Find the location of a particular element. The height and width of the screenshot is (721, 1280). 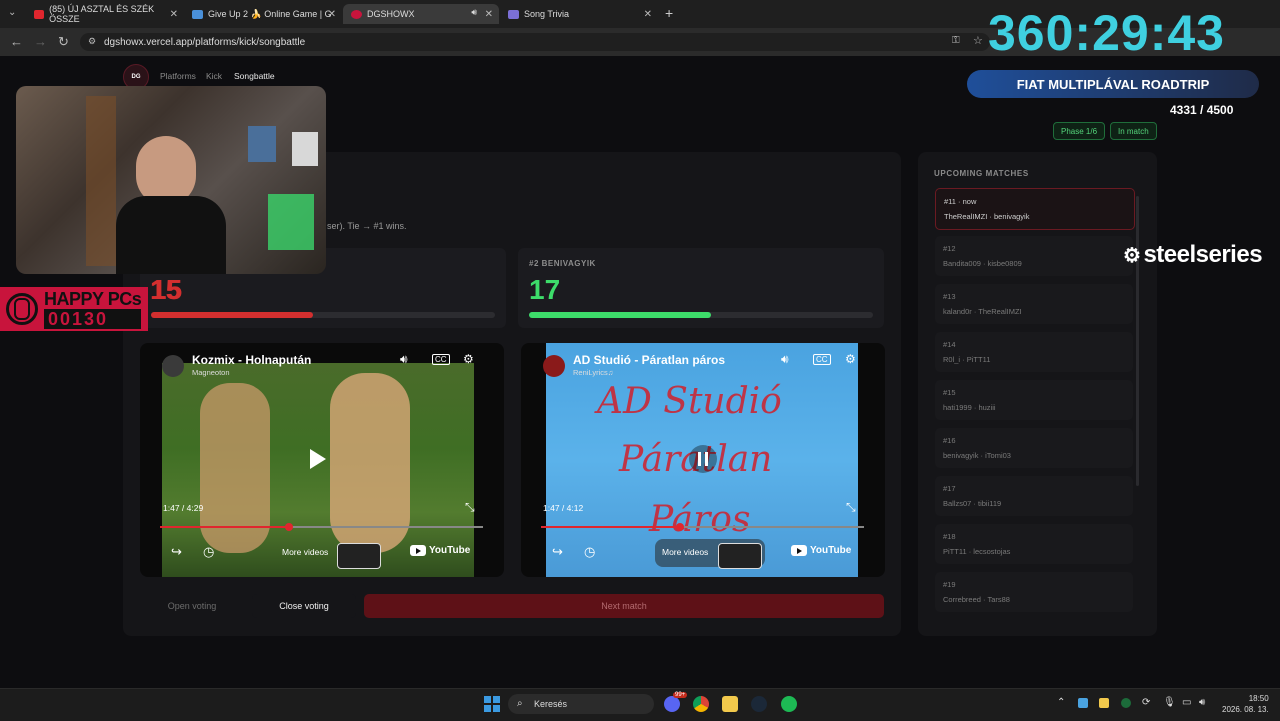

match-item: #12 Bandita009 · kisbe0809 is located at coordinates (1034, 256).